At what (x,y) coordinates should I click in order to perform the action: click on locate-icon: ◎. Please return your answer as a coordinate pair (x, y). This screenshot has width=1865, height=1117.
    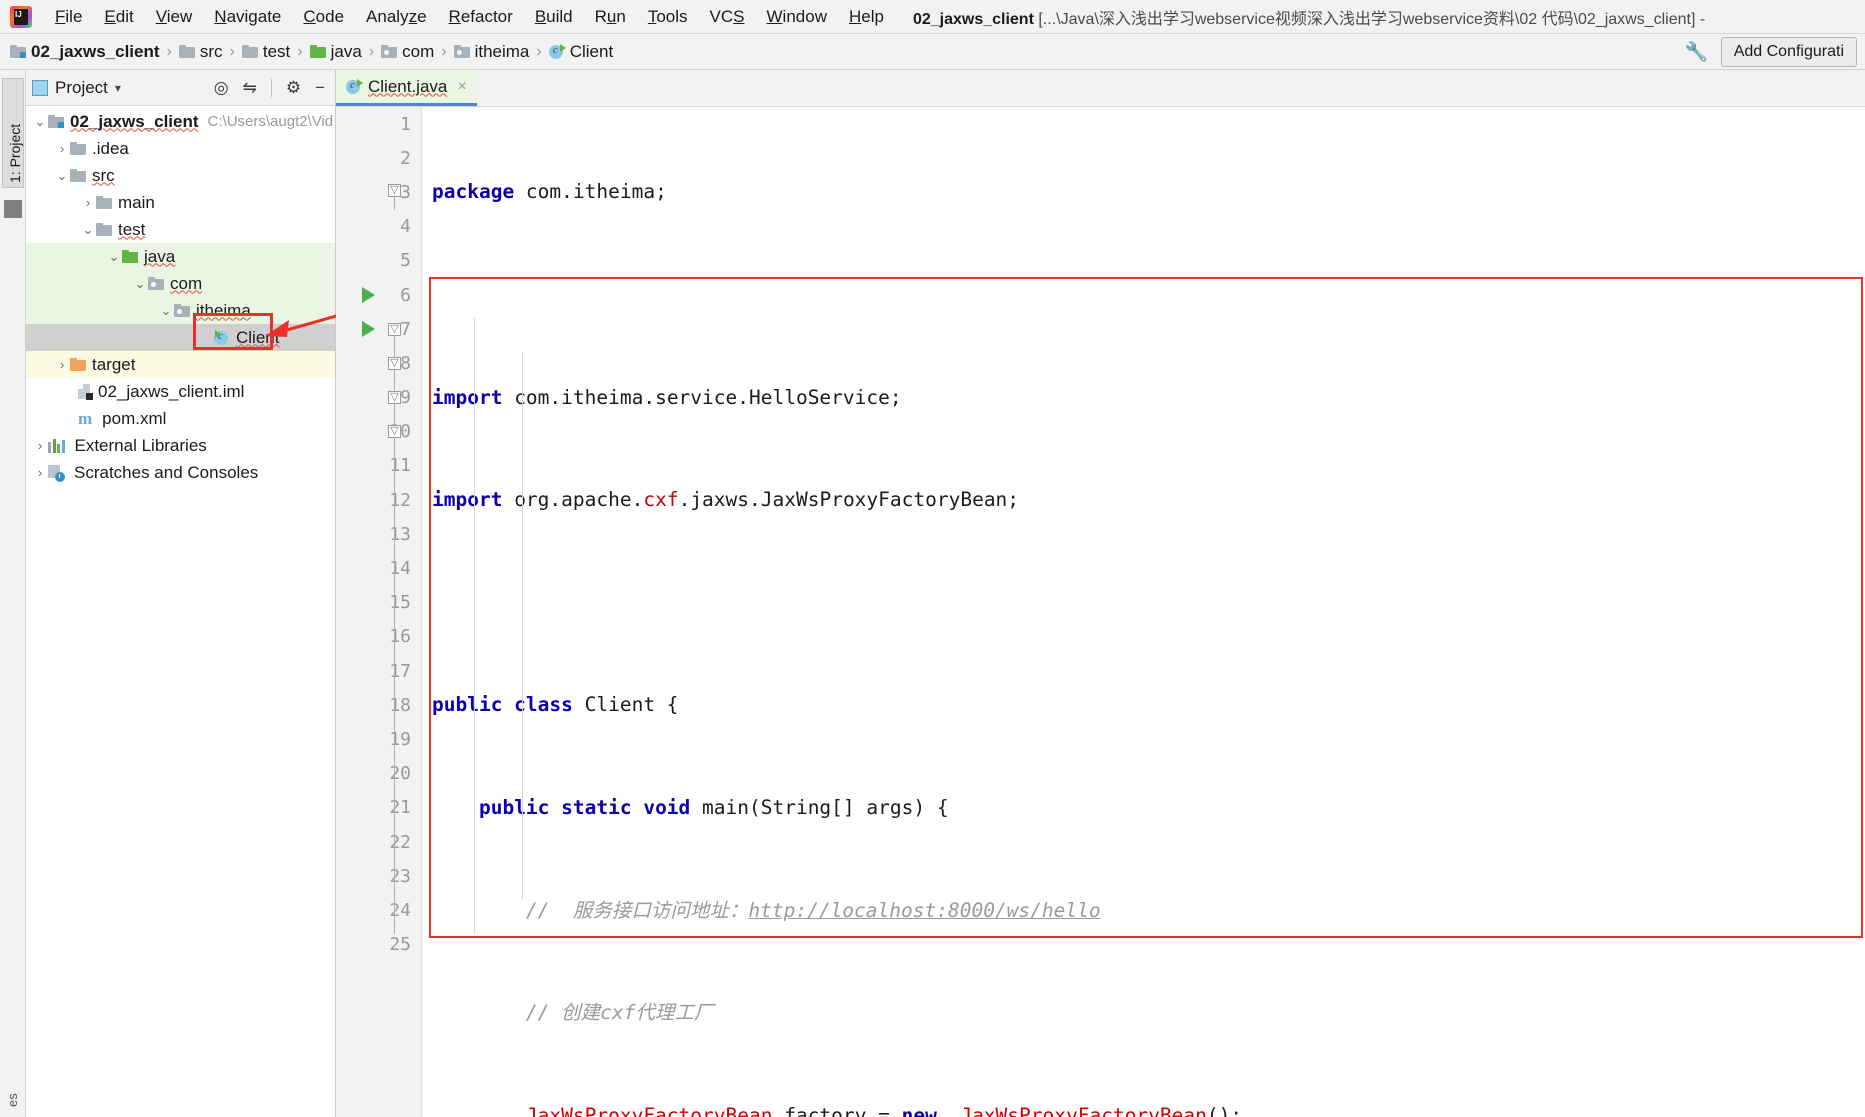
    Looking at the image, I should click on (221, 87).